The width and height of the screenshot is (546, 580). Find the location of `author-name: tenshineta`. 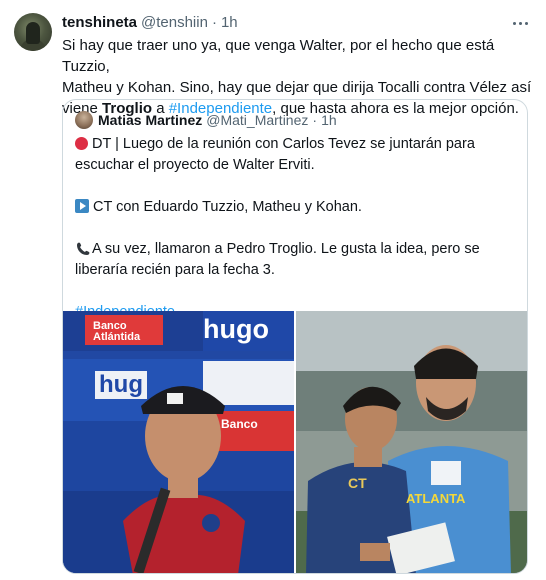

author-name: tenshineta is located at coordinates (99, 23).